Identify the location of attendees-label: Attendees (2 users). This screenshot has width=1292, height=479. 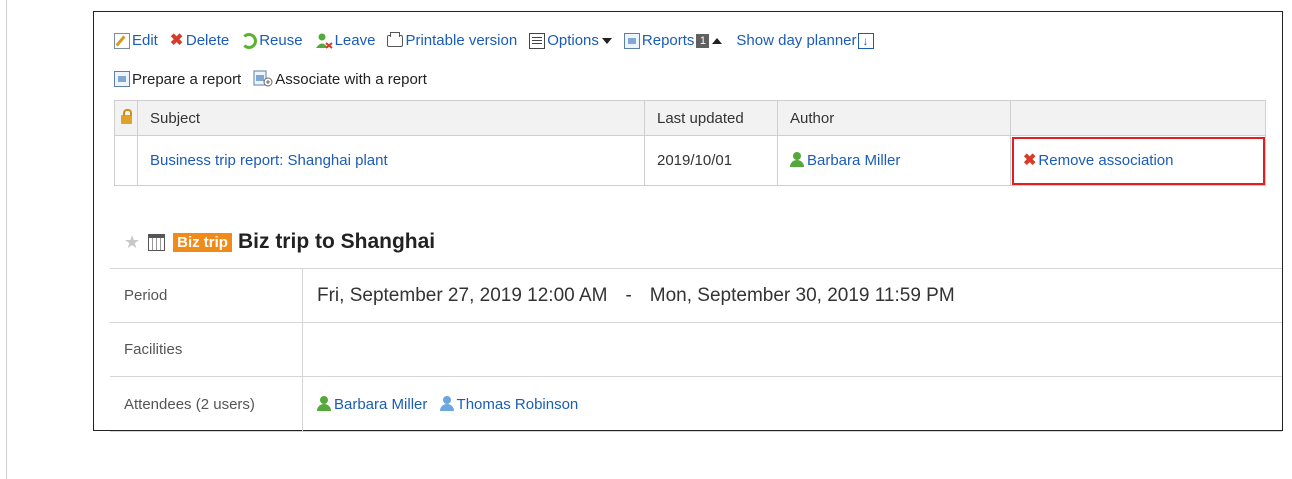
(206, 404).